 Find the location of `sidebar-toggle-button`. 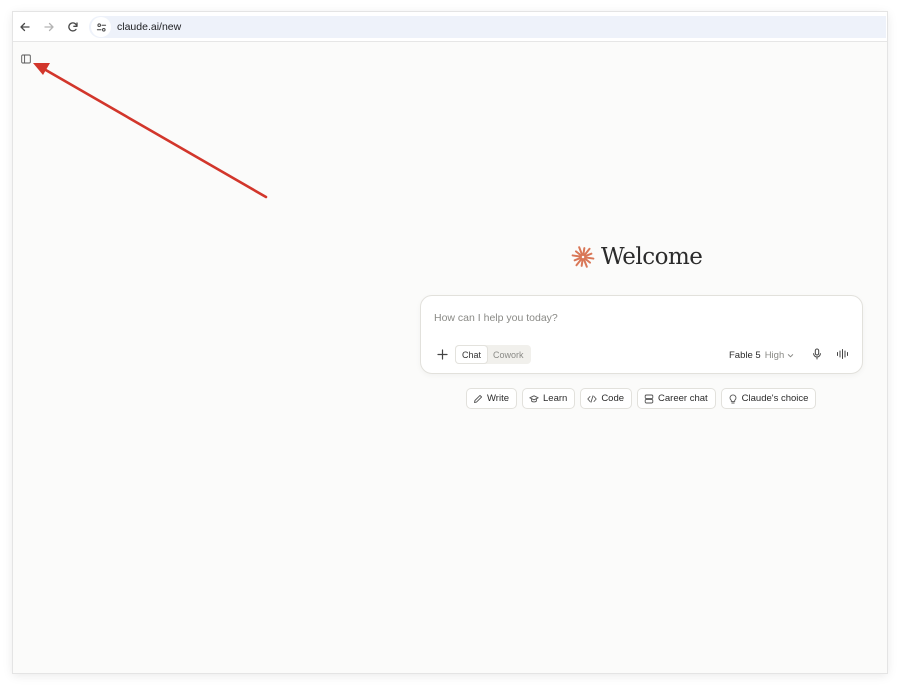

sidebar-toggle-button is located at coordinates (26, 59).